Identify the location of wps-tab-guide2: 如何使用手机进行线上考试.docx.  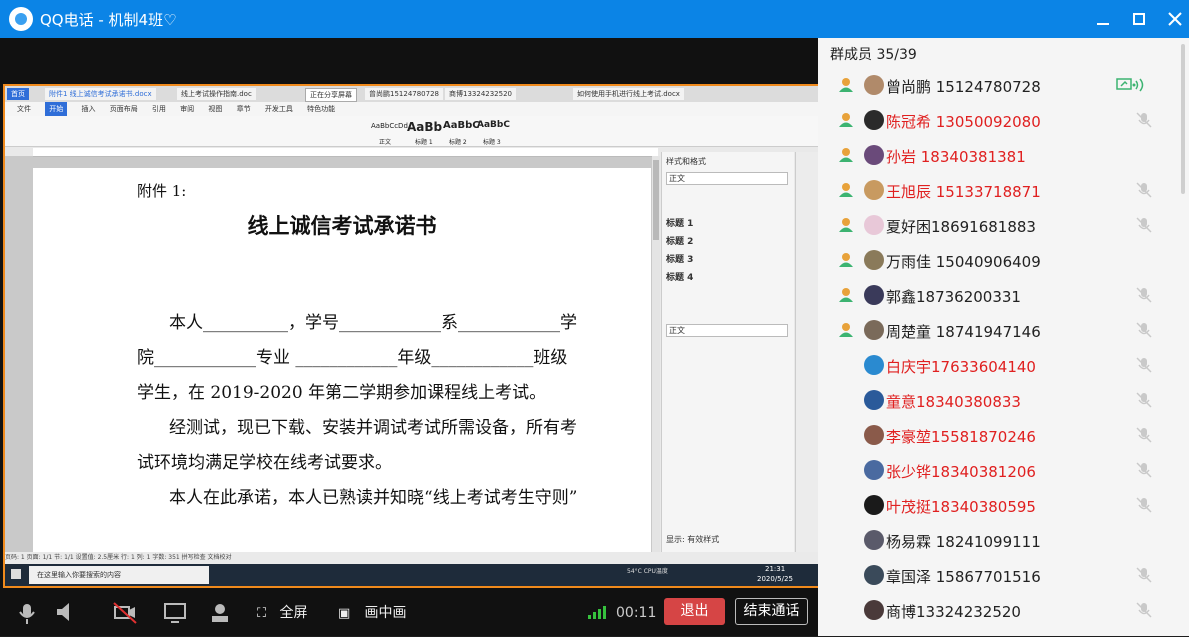
(628, 94).